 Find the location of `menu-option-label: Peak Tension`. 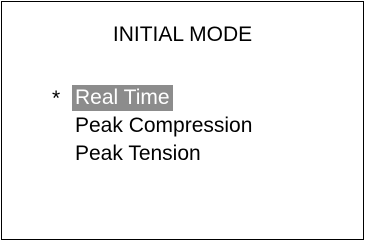

menu-option-label: Peak Tension is located at coordinates (138, 153).